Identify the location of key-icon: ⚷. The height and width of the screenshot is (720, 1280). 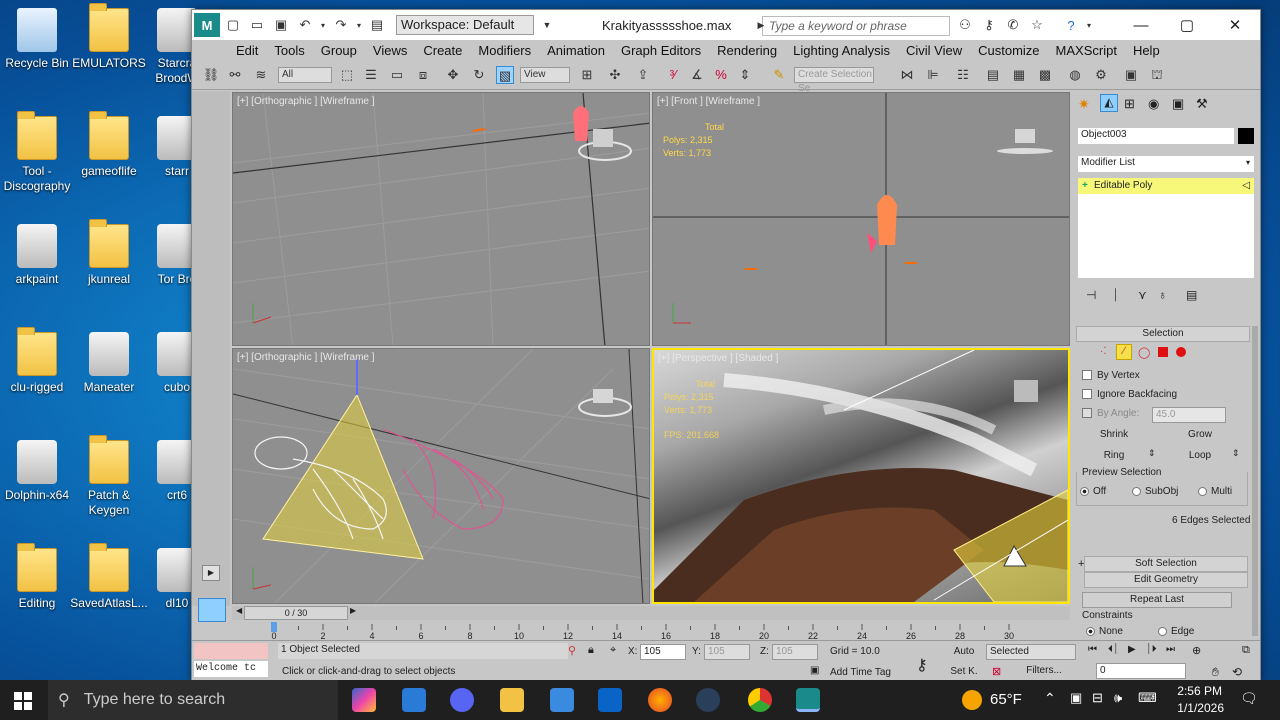
(989, 25).